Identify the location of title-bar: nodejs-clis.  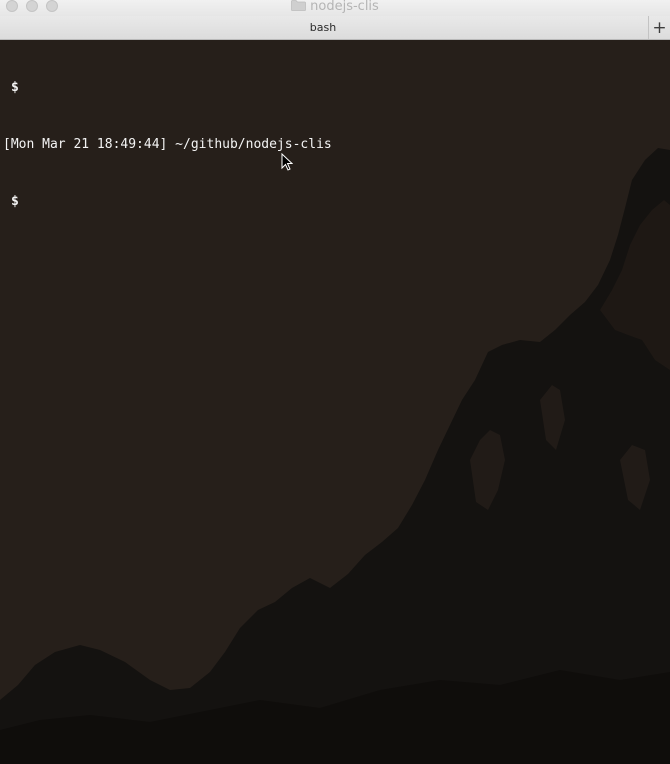
(335, 8).